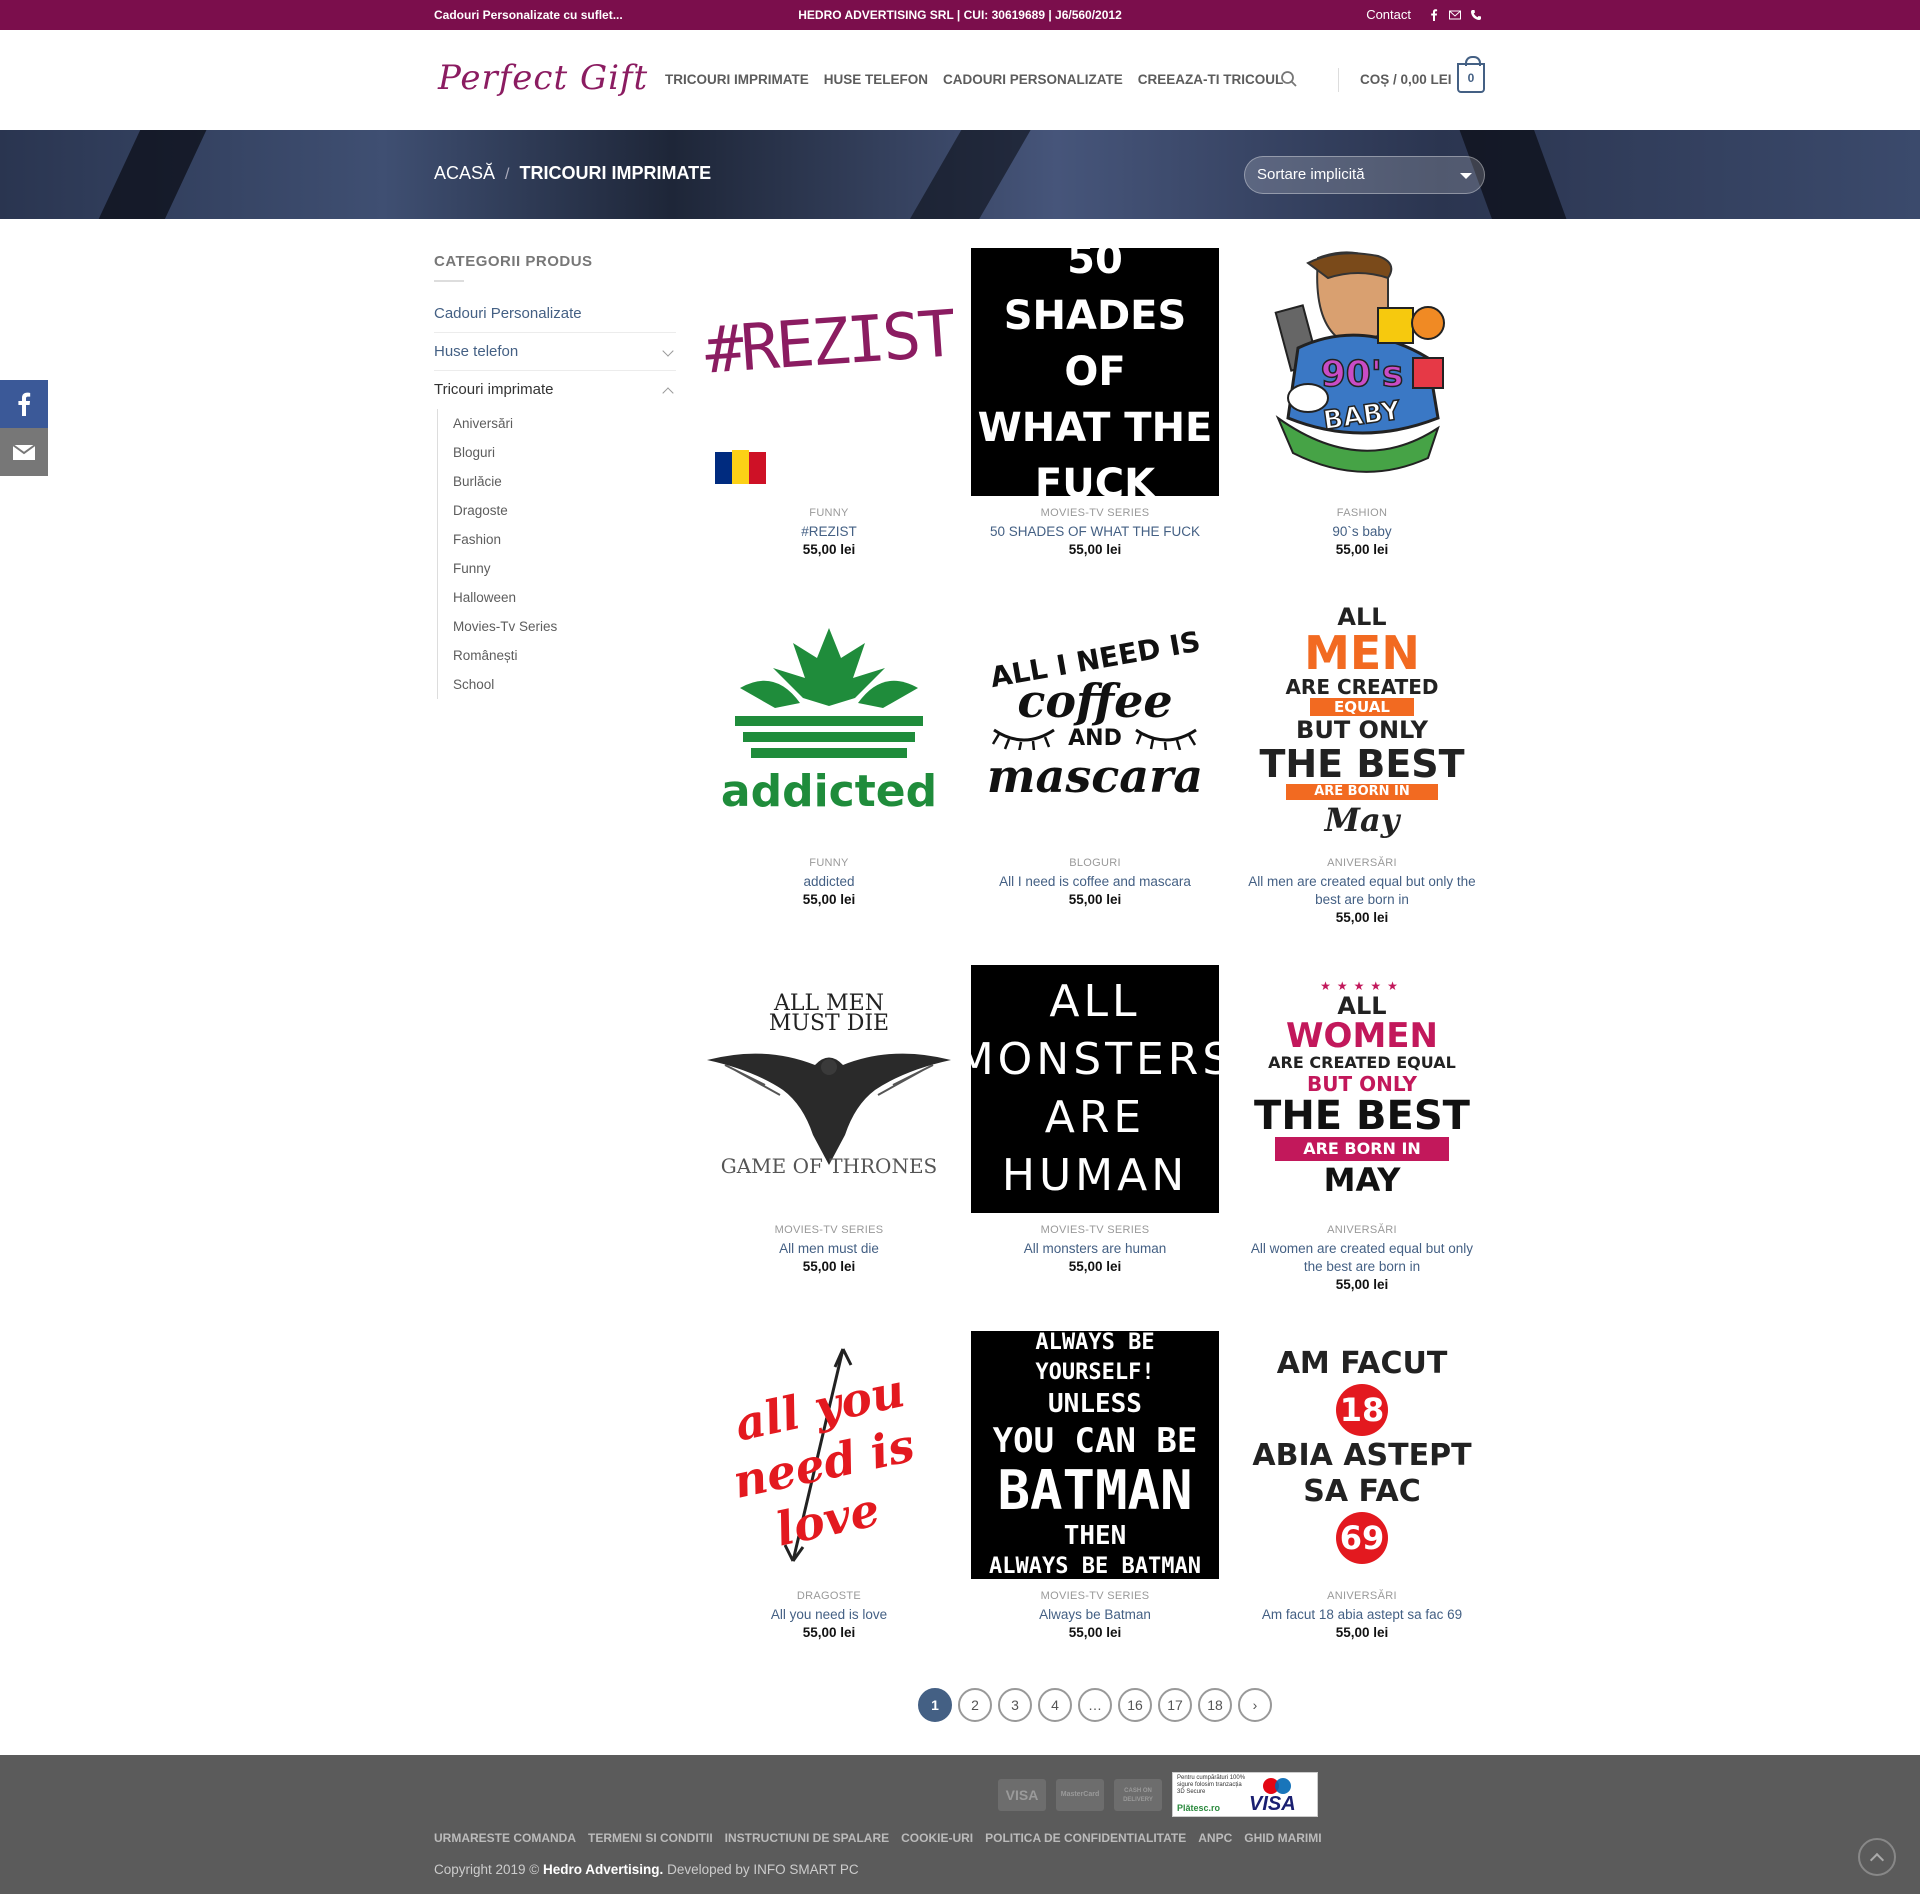  I want to click on subcategory-item: Fashion, so click(564, 539).